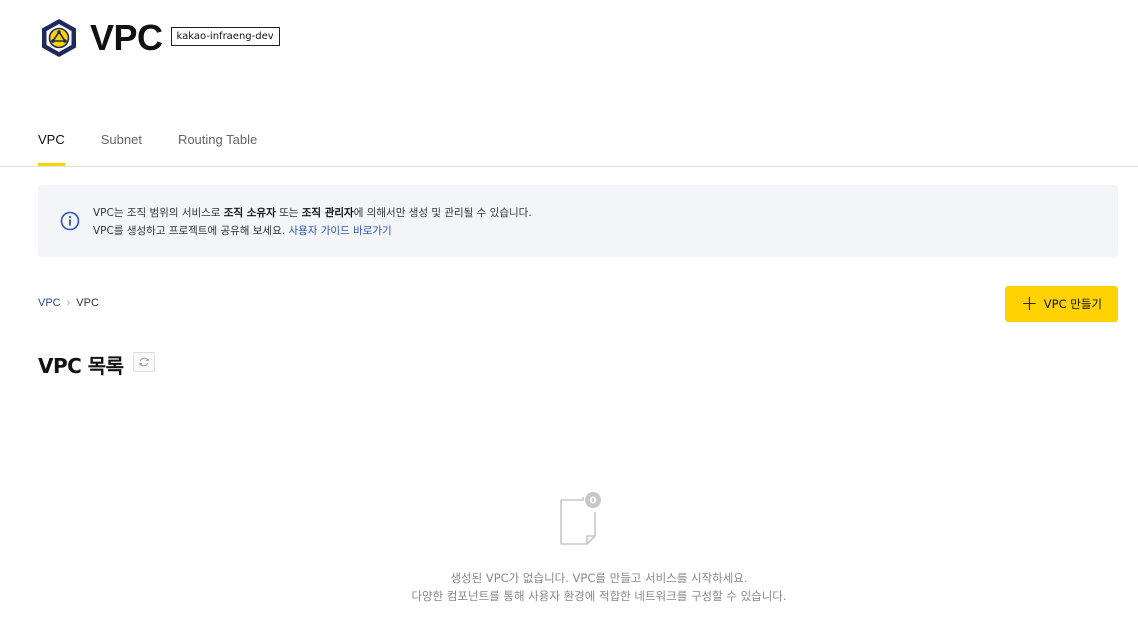 Image resolution: width=1138 pixels, height=628 pixels. I want to click on refresh-icon, so click(144, 362).